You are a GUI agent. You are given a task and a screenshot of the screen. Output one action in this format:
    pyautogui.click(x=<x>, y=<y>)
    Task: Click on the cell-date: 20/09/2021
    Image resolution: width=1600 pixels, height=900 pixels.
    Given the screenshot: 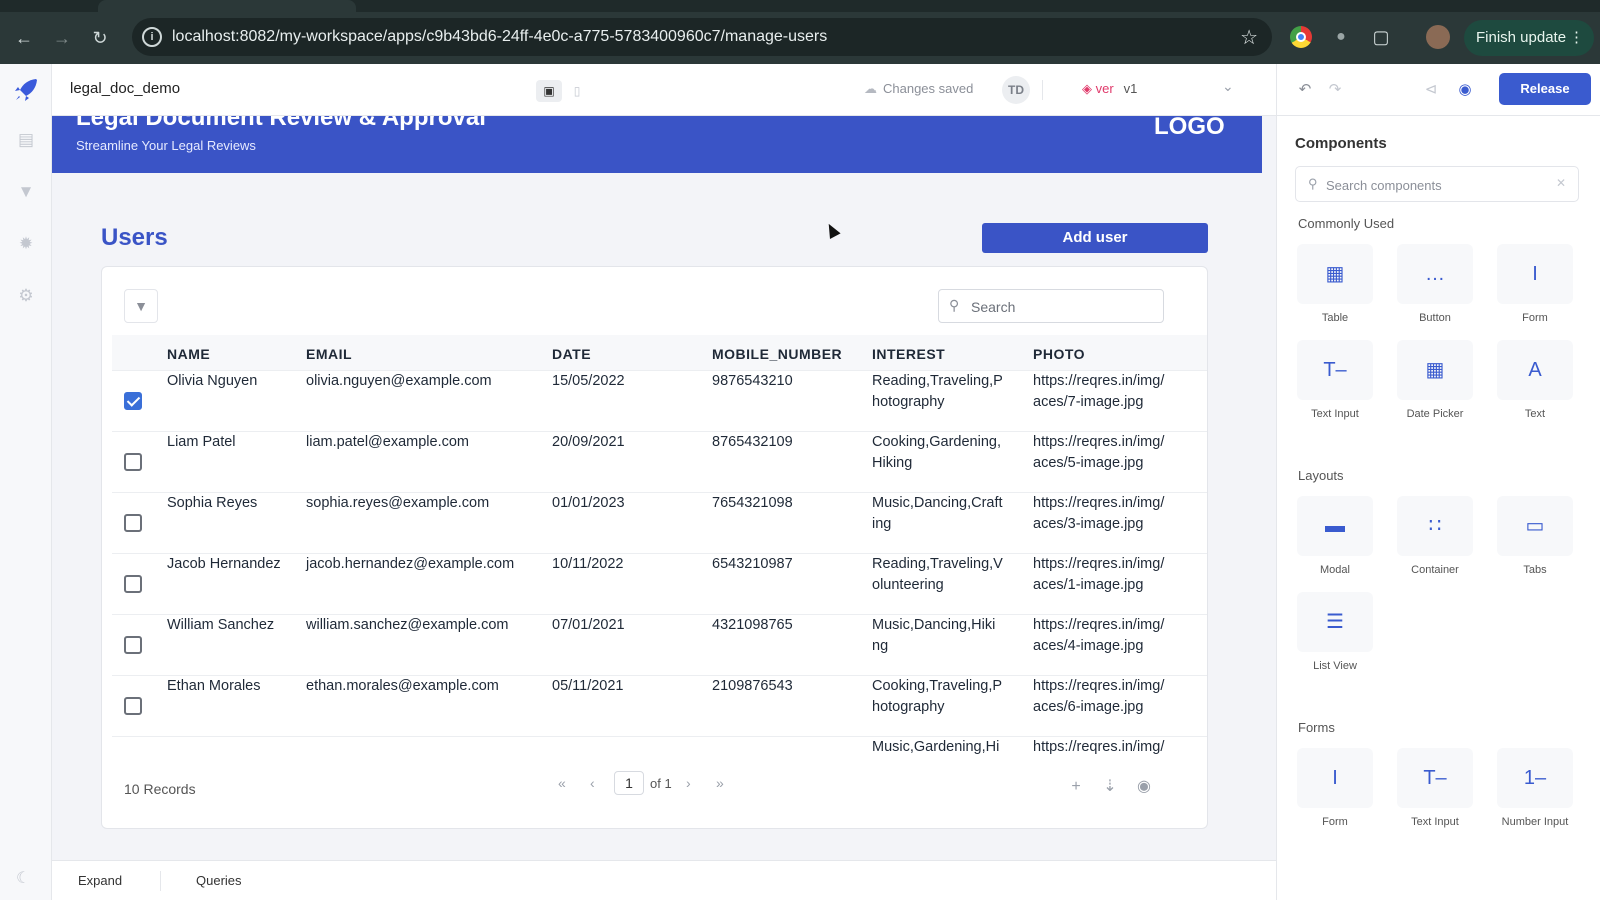 What is the action you would take?
    pyautogui.click(x=627, y=442)
    